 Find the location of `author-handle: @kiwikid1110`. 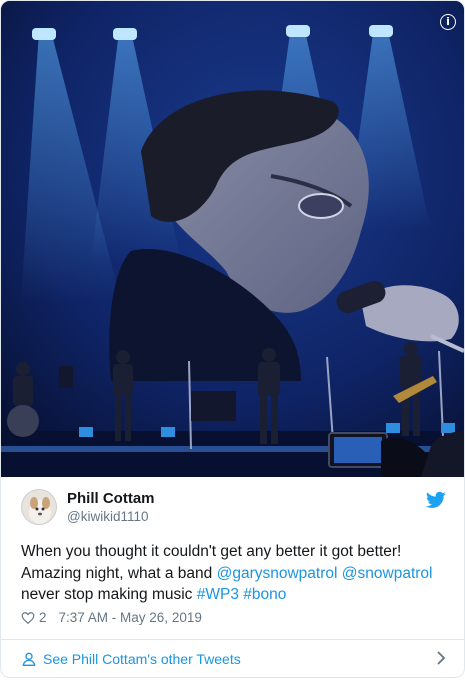

author-handle: @kiwikid1110 is located at coordinates (108, 516).